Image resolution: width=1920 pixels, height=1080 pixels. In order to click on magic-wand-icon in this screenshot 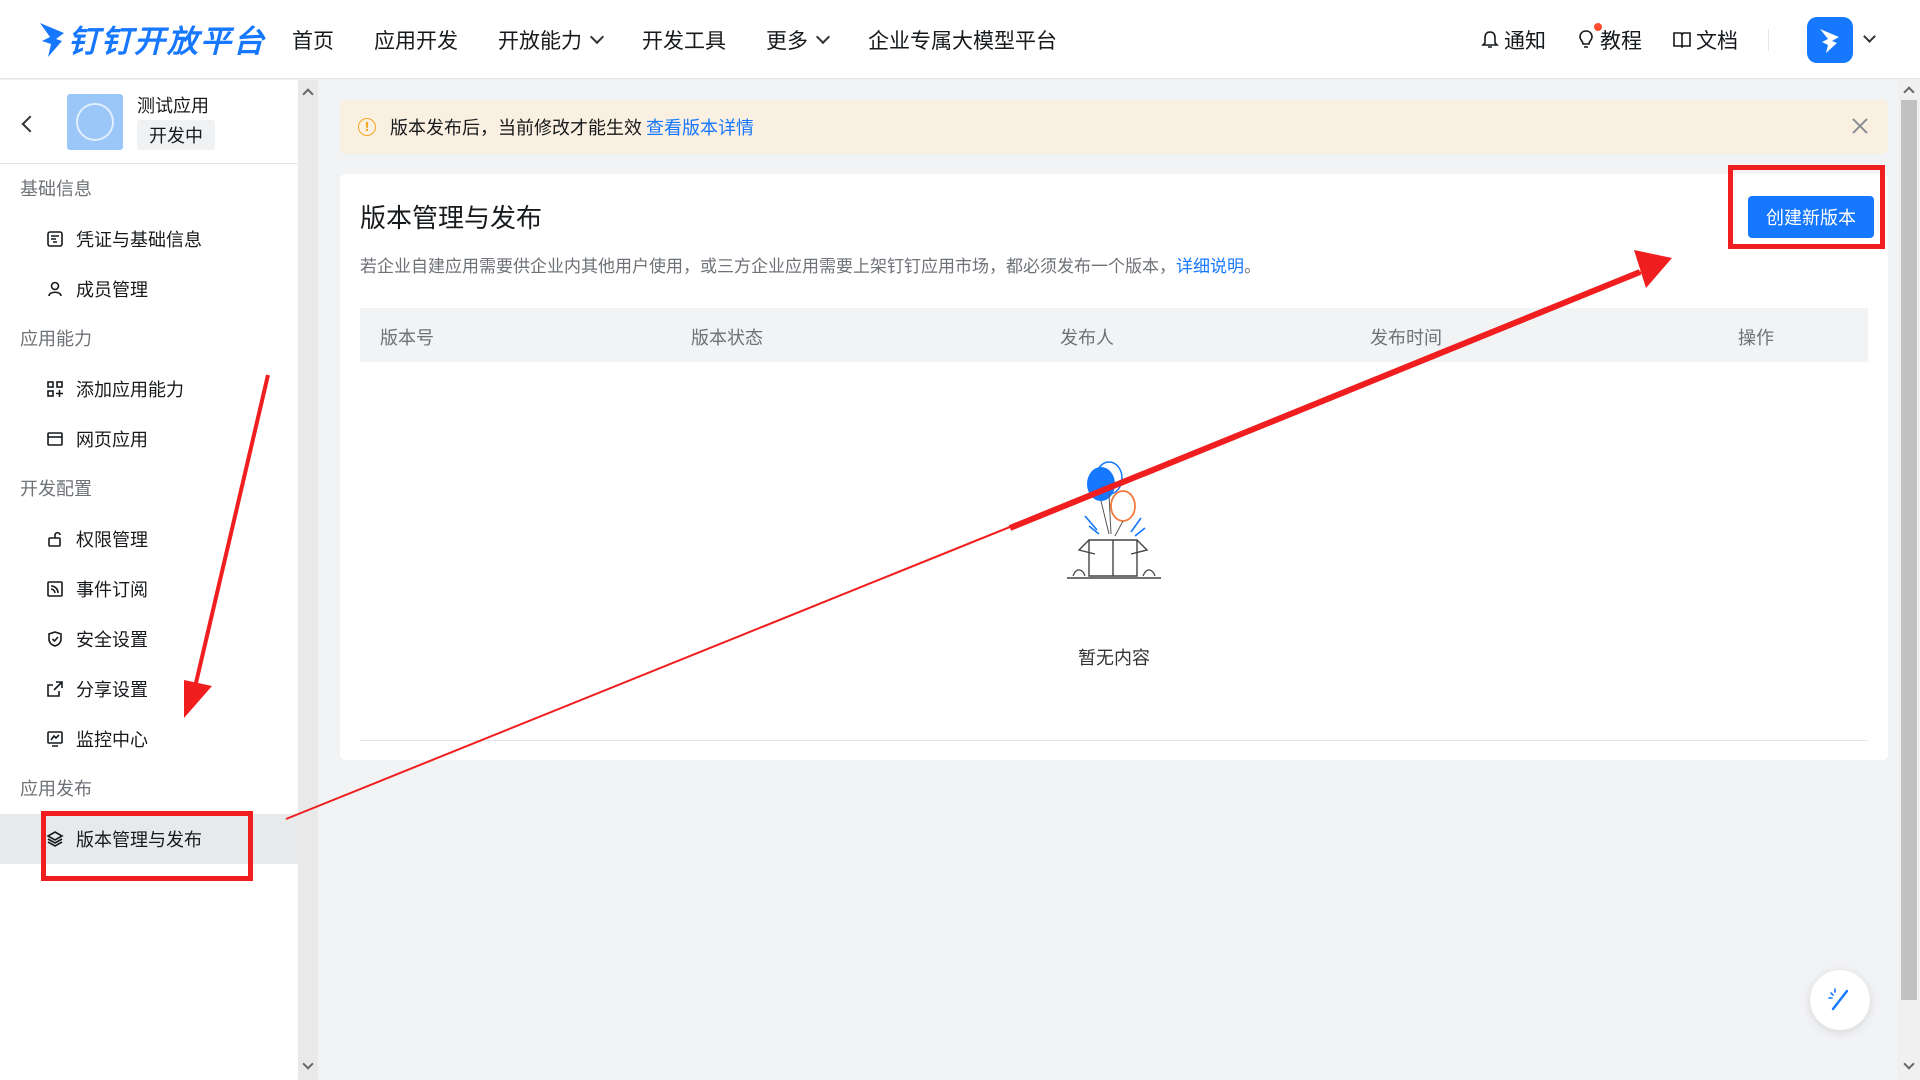, I will do `click(1838, 999)`.